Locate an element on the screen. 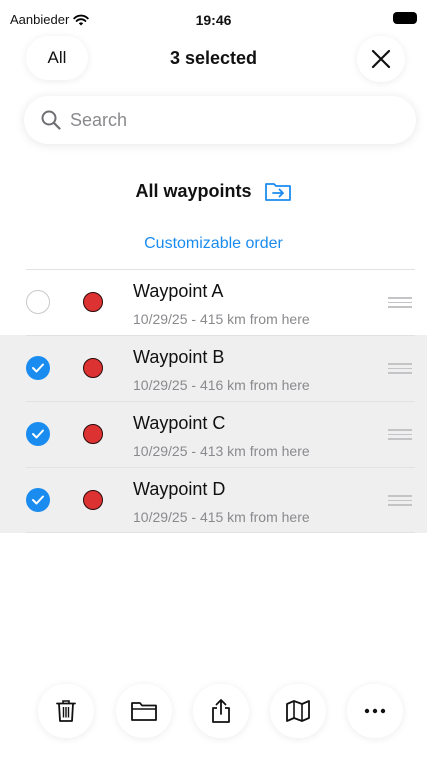 The height and width of the screenshot is (760, 427). clock: 19:46 is located at coordinates (213, 20).